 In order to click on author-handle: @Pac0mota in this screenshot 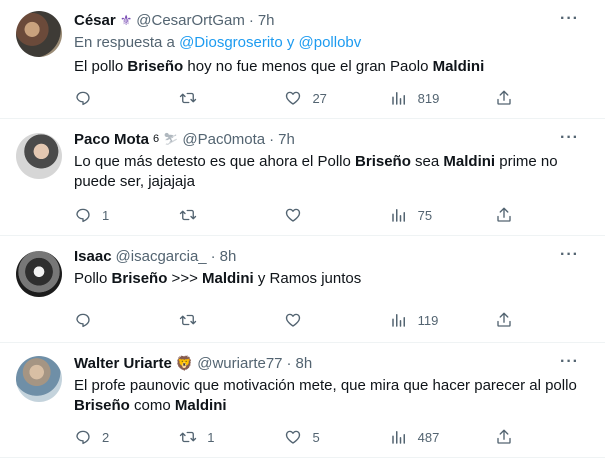, I will do `click(223, 139)`.